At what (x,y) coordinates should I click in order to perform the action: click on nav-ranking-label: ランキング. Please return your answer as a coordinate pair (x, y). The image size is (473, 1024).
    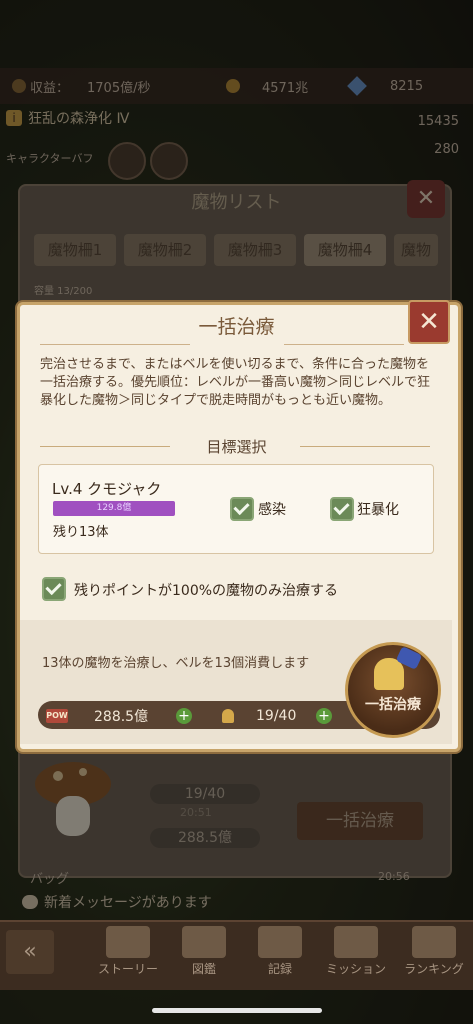
    Looking at the image, I should click on (434, 969).